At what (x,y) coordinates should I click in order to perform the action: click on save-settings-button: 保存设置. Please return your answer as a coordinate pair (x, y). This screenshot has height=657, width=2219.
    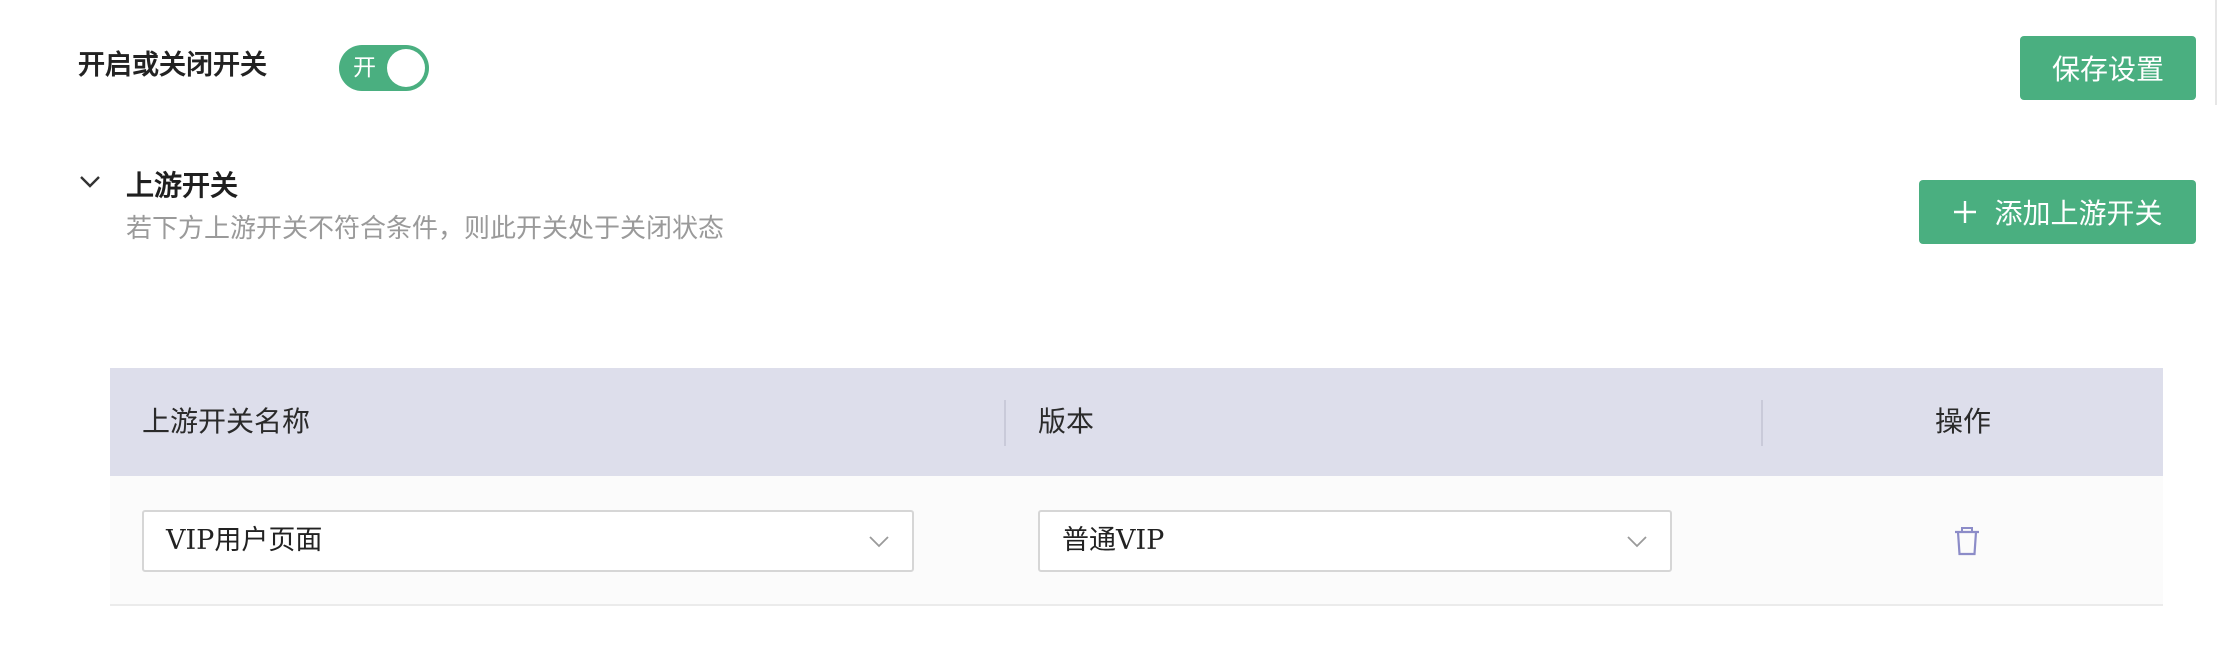
    Looking at the image, I should click on (2108, 68).